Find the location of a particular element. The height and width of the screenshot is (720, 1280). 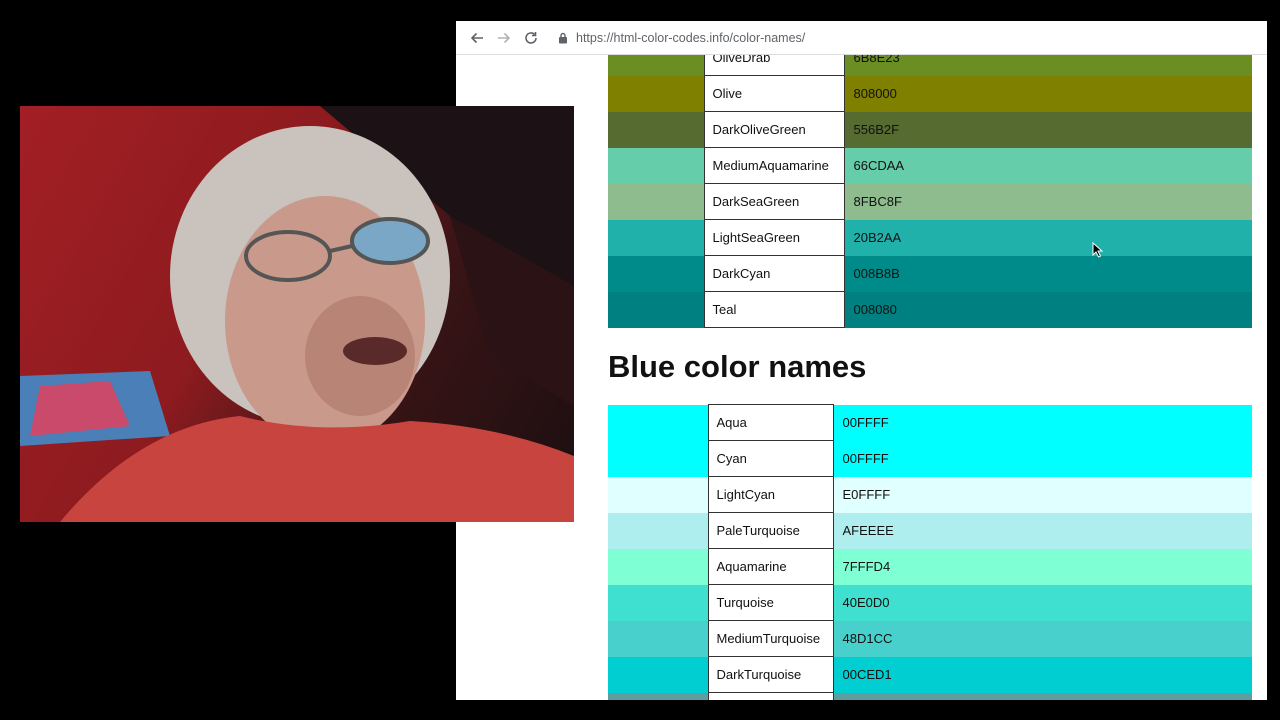

section-heading-blue: Blue color names is located at coordinates (737, 366).